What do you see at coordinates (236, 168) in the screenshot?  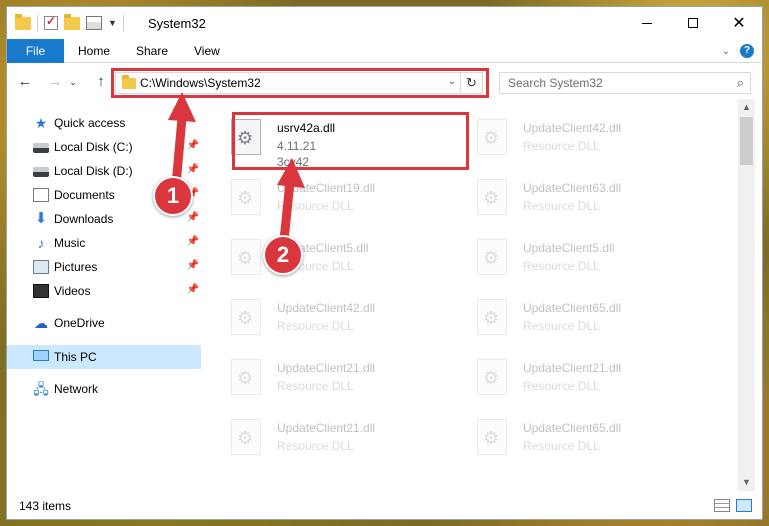 I see `annotation-arrows` at bounding box center [236, 168].